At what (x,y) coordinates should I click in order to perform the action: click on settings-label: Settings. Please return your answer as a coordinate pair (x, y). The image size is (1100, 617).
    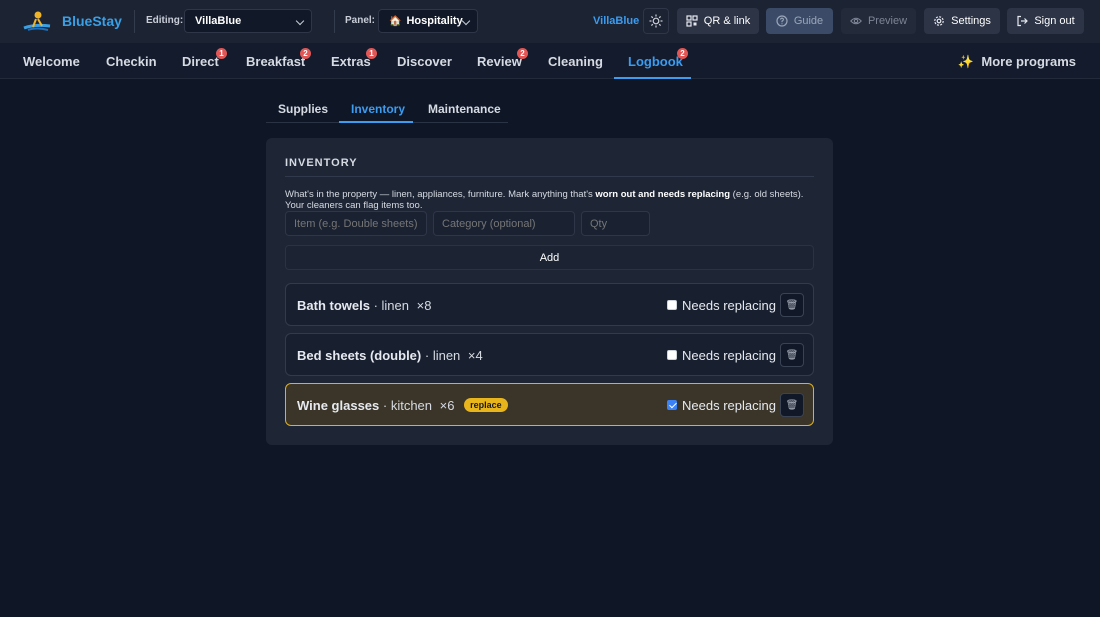
    Looking at the image, I should click on (971, 21).